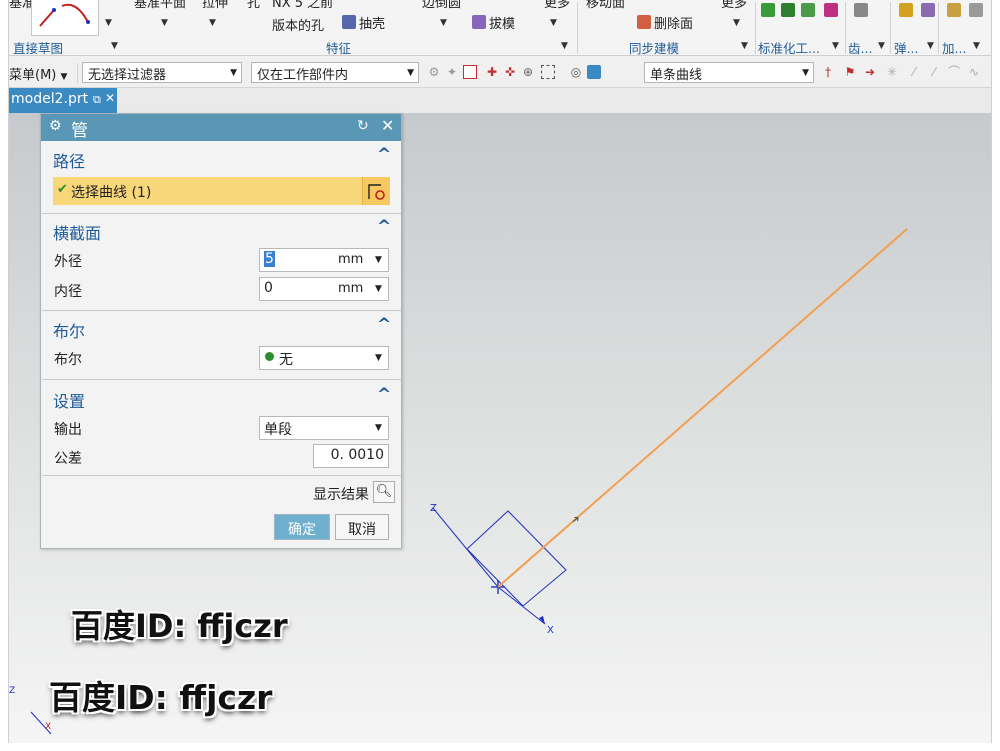 The image size is (1000, 751). What do you see at coordinates (278, 430) in the screenshot?
I see `output-value: 单段` at bounding box center [278, 430].